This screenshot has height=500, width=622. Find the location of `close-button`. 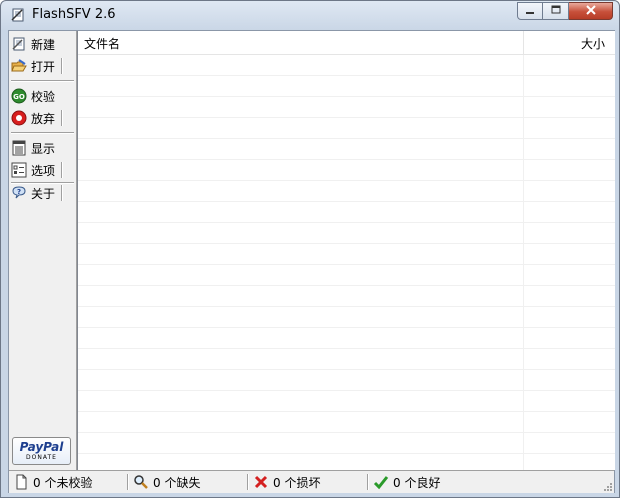

close-button is located at coordinates (591, 11).